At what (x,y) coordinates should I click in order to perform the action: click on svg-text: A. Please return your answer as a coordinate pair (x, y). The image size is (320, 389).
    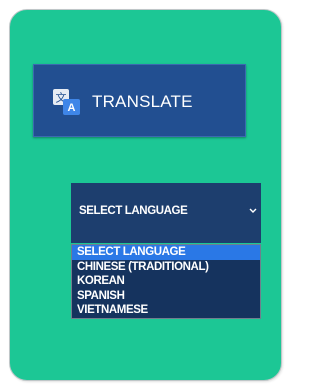
    Looking at the image, I should click on (72, 108).